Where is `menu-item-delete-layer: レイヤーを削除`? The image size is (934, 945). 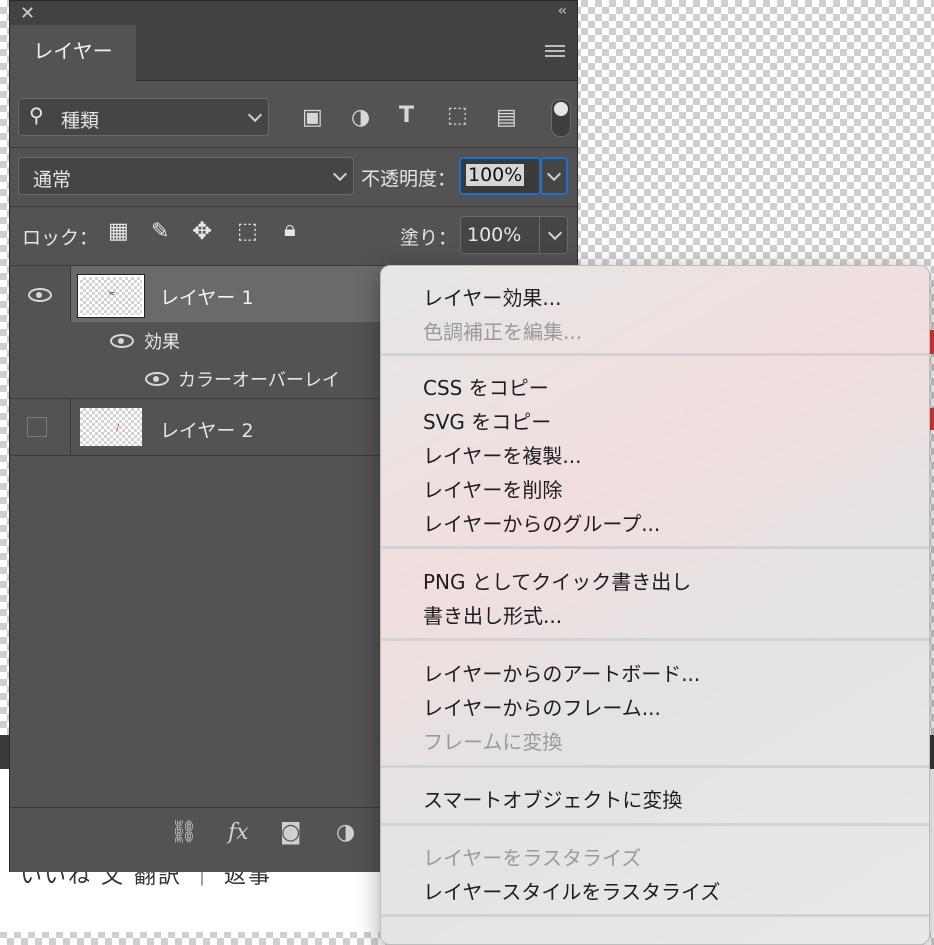
menu-item-delete-layer: レイヤーを削除 is located at coordinates (492, 488).